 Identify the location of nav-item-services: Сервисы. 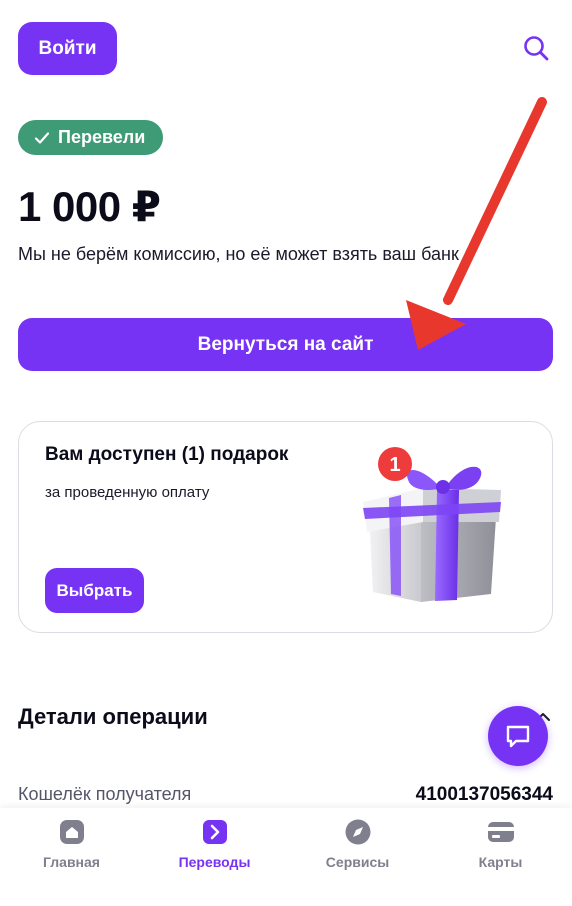
(357, 857).